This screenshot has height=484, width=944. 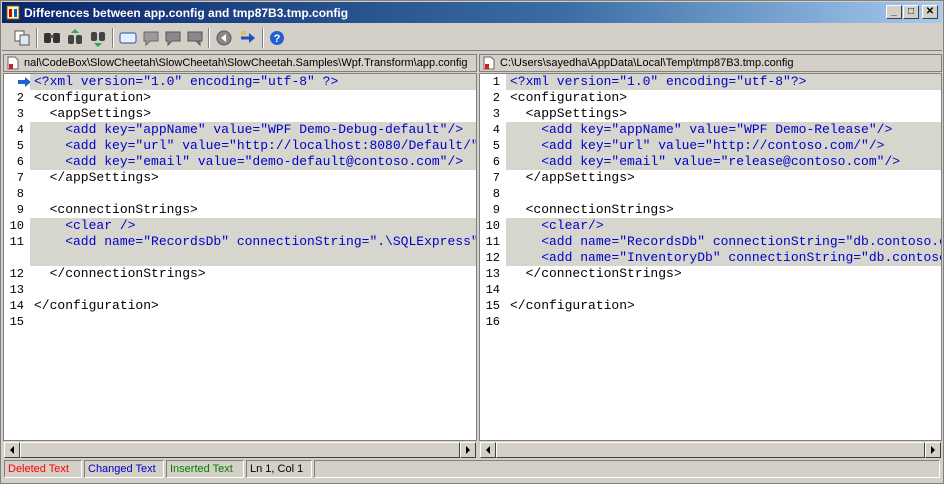 I want to click on view-icon, so click(x=128, y=38).